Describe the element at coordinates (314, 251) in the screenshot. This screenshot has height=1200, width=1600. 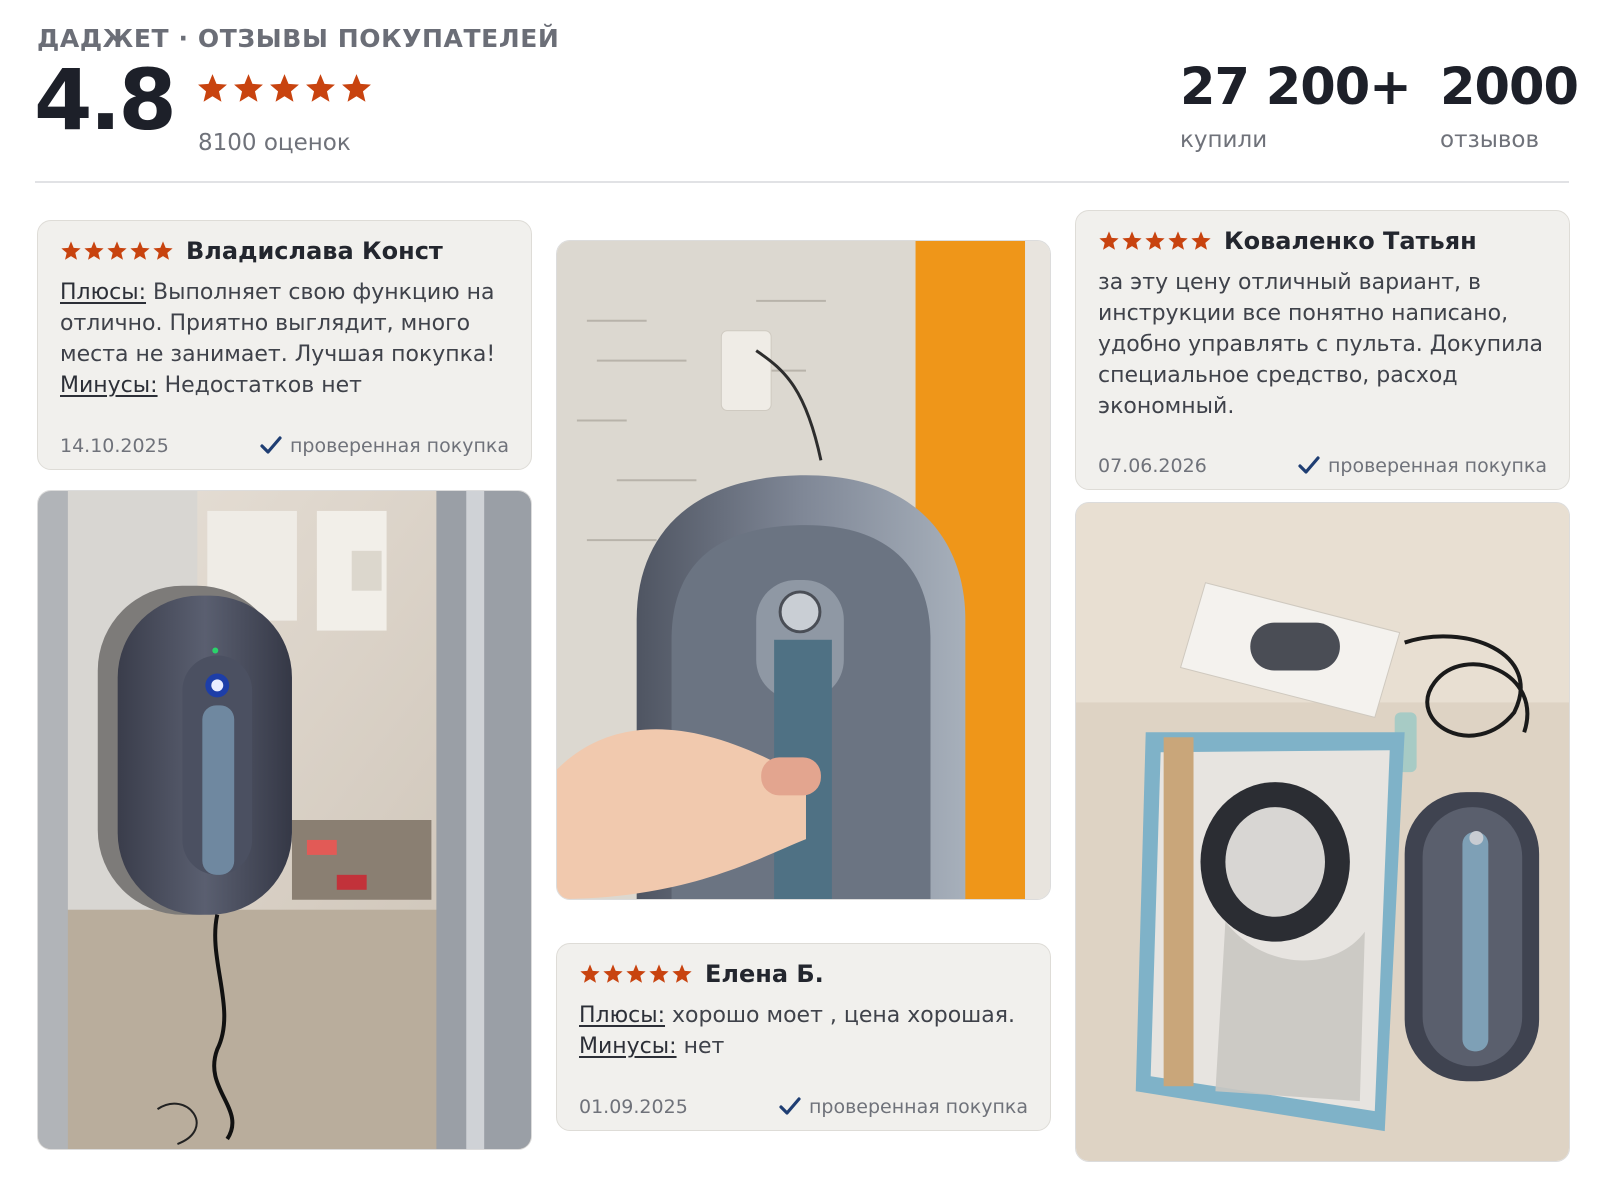
I see `reviewer-name: Владислава Конст` at that location.